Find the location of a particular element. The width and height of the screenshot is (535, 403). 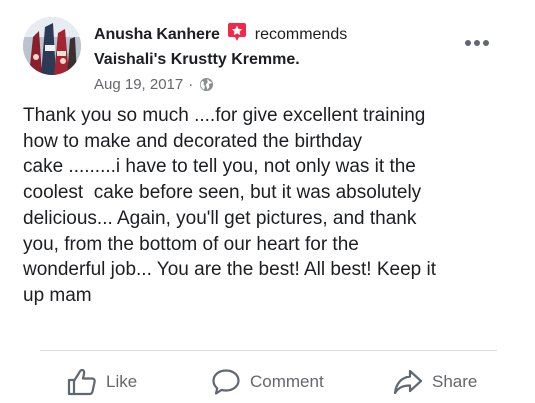

post-meta: Aug 19, 2017 · is located at coordinates (284, 84).